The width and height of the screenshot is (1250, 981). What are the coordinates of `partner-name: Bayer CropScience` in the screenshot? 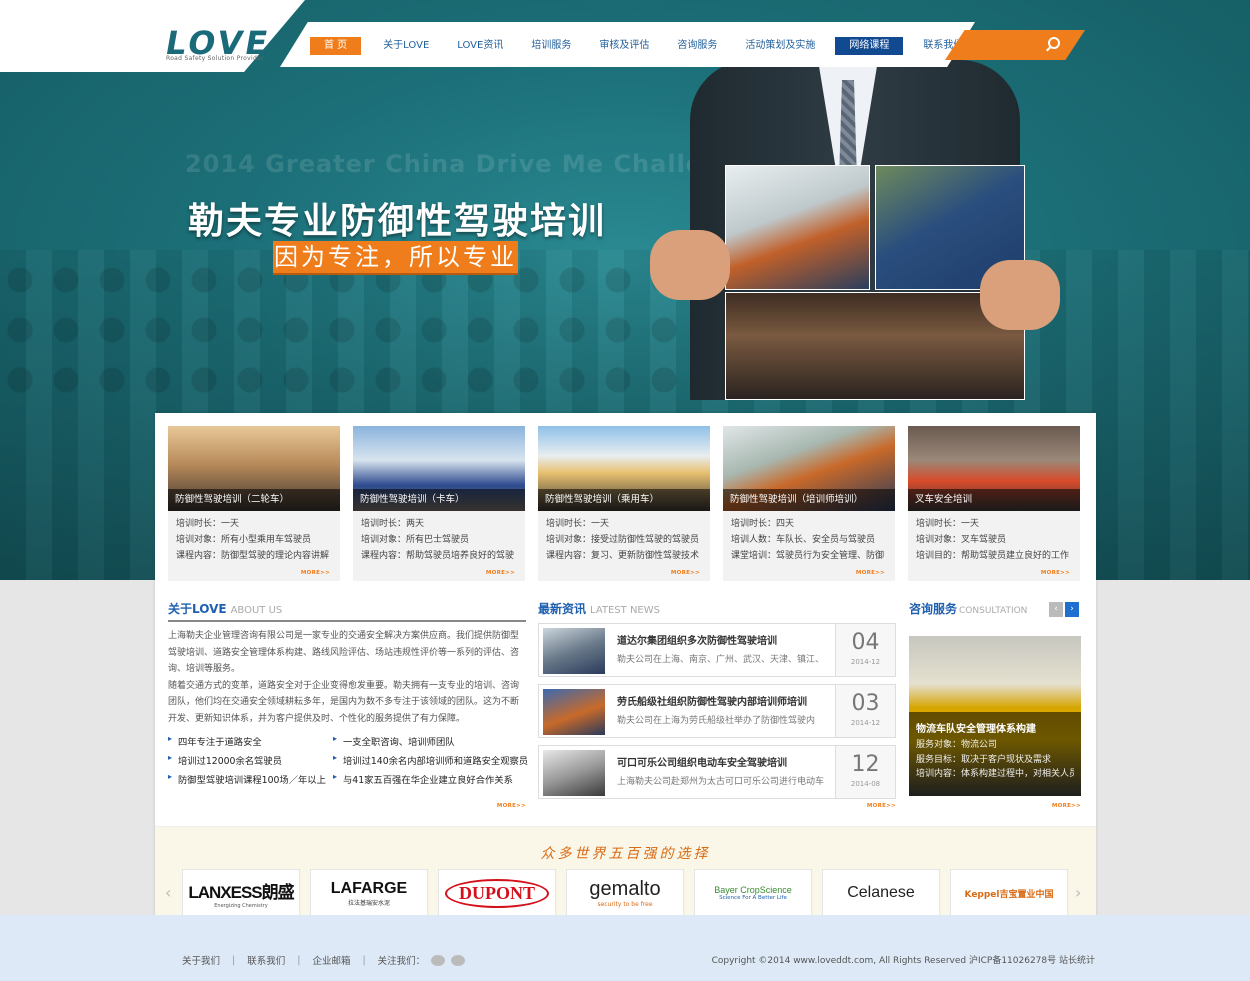 It's located at (753, 890).